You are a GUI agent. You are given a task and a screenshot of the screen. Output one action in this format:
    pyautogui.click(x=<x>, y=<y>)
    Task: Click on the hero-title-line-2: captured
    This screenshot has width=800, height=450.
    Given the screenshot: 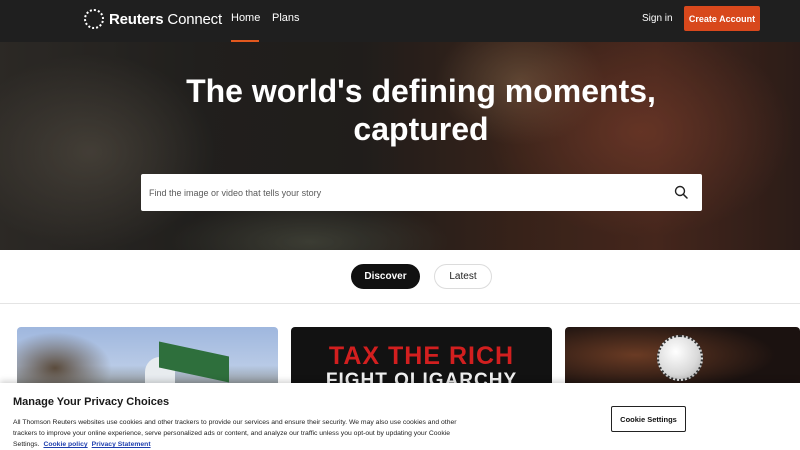 What is the action you would take?
    pyautogui.click(x=421, y=129)
    